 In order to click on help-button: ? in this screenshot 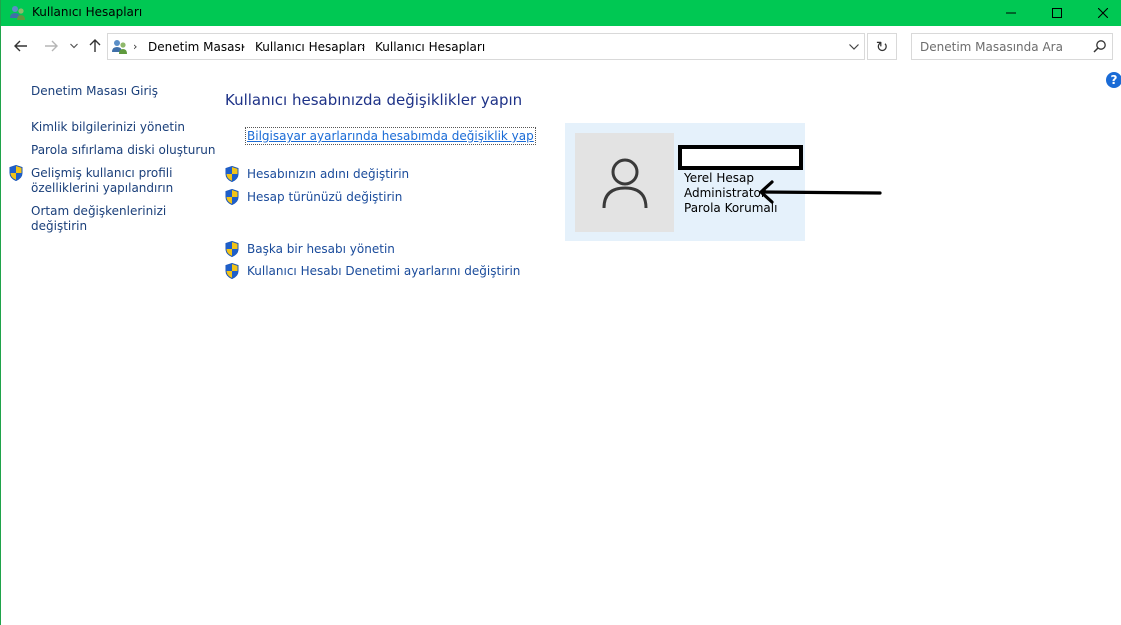, I will do `click(1113, 80)`.